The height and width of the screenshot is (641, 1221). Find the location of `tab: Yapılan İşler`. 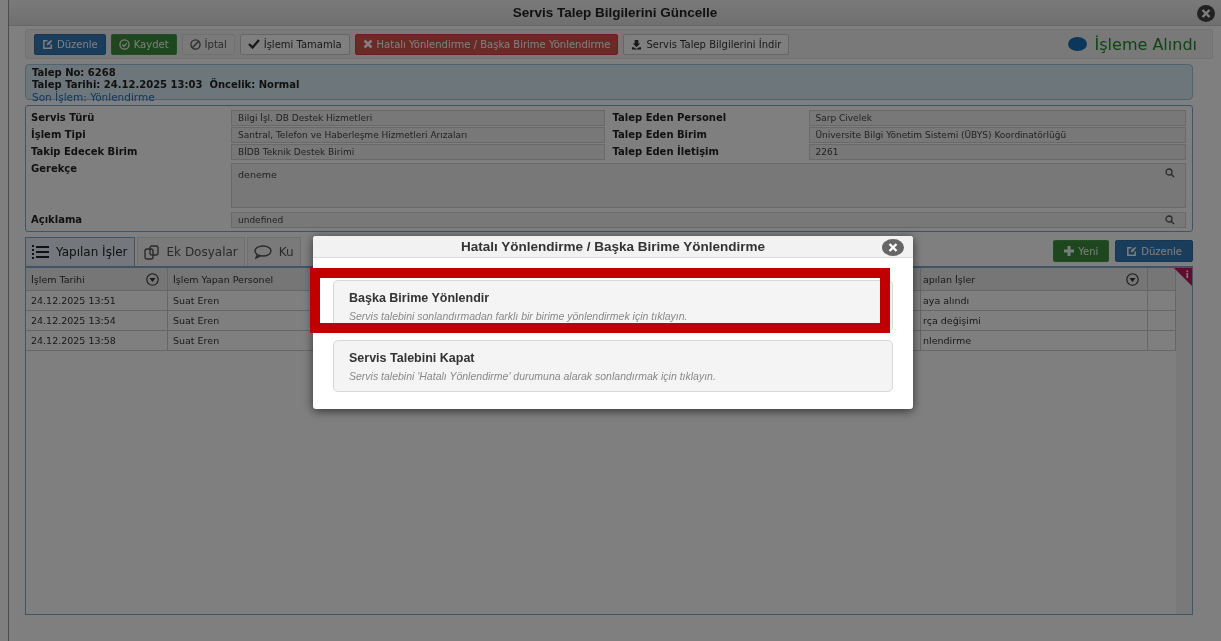

tab: Yapılan İşler is located at coordinates (80, 251).